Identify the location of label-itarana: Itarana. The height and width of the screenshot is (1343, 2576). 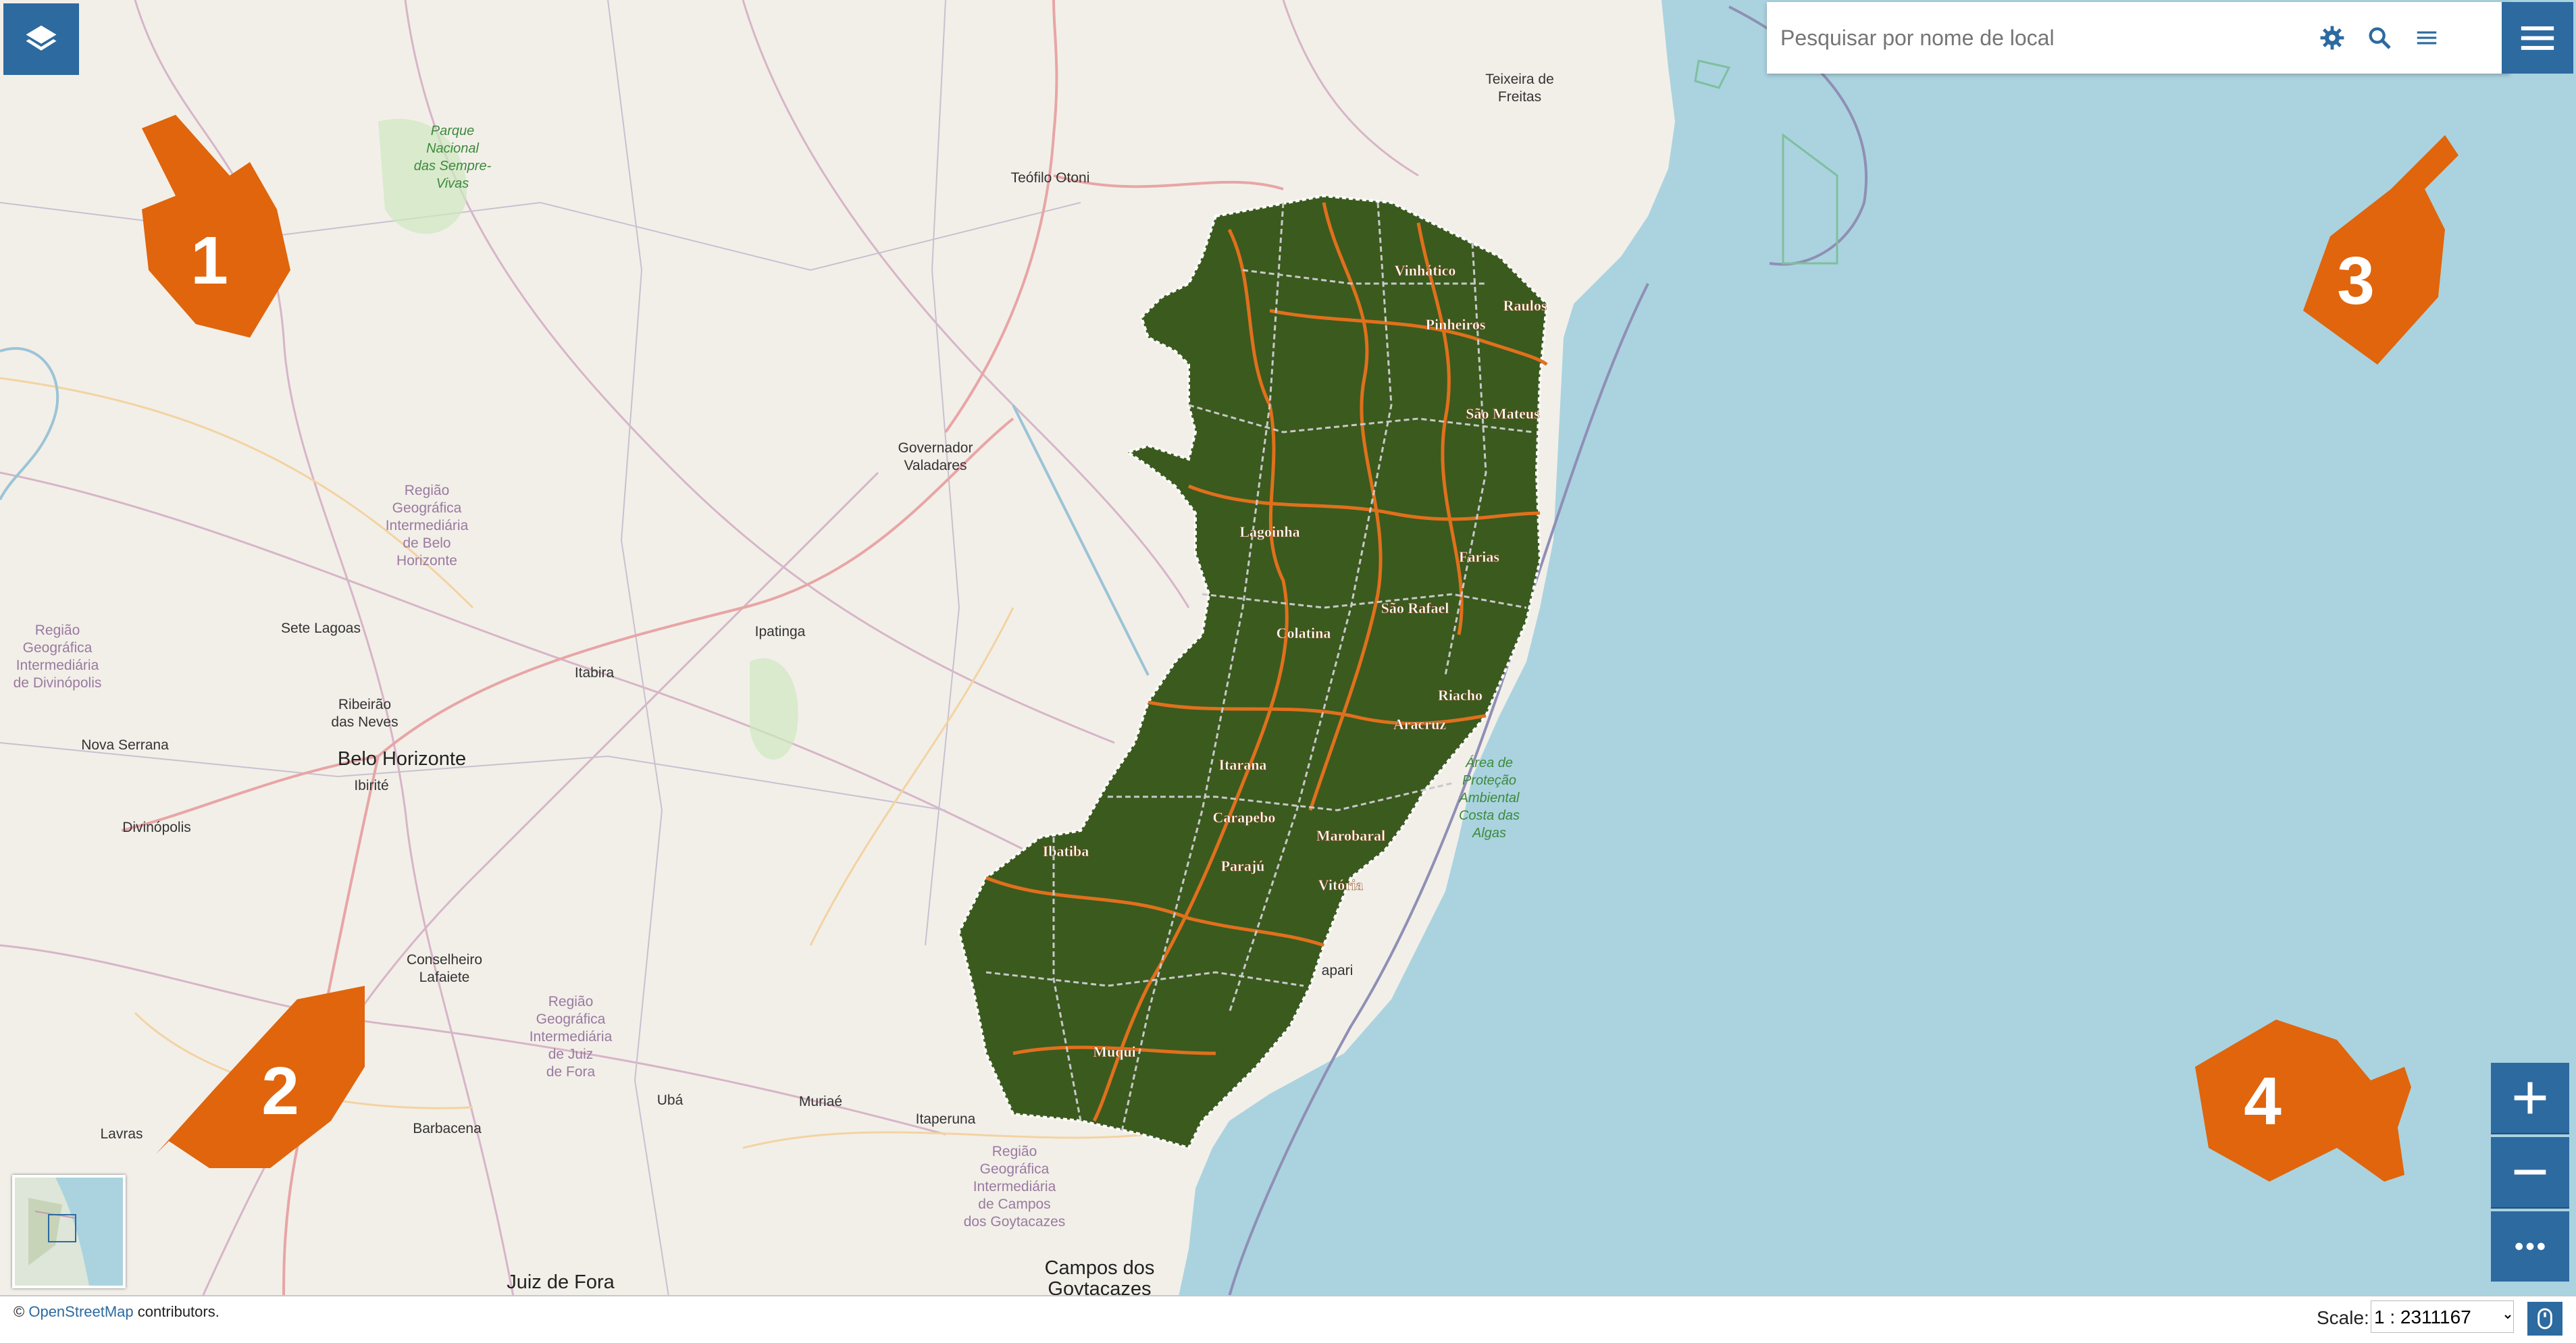
(1243, 765).